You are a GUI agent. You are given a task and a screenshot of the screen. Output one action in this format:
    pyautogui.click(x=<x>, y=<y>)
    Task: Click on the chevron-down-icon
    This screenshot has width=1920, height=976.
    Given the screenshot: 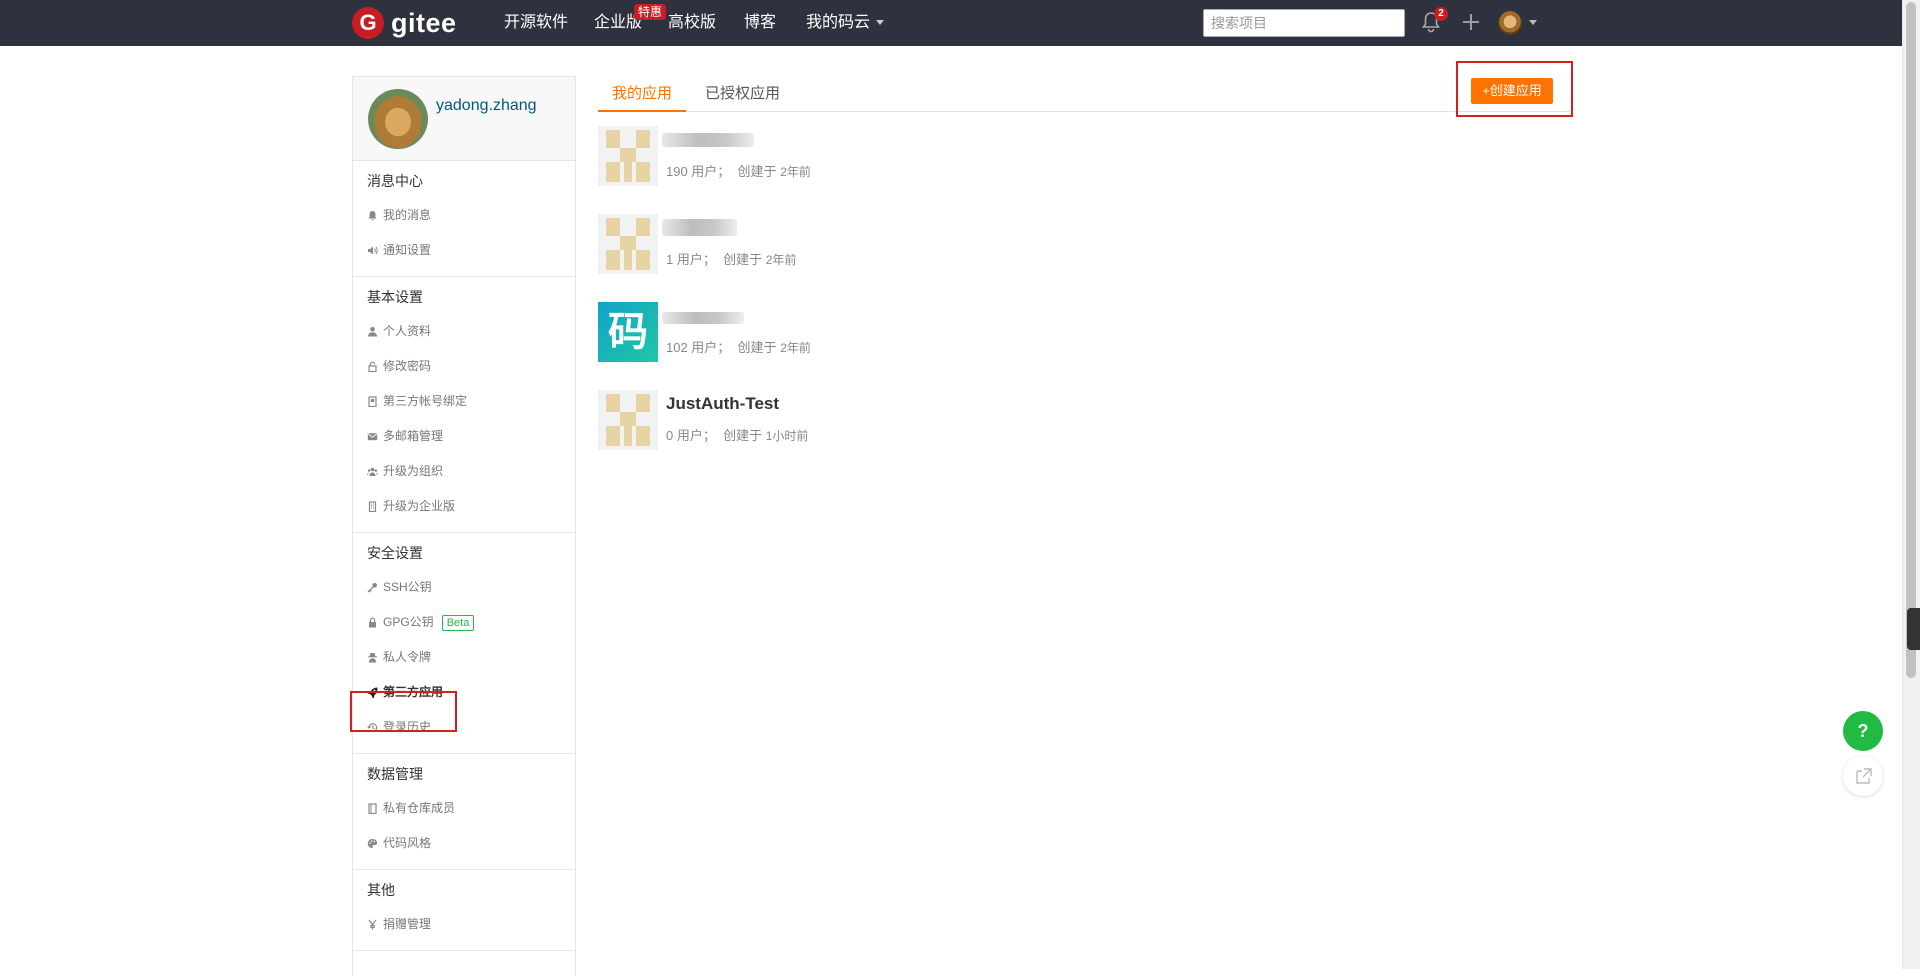 What is the action you would take?
    pyautogui.click(x=880, y=23)
    